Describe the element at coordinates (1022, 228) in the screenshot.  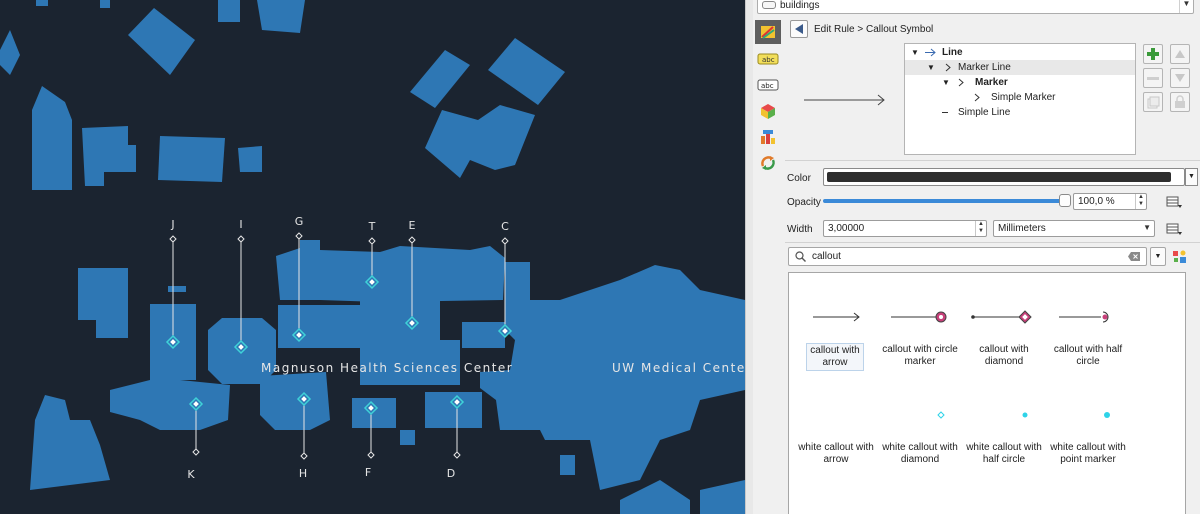
I see `width-unit-value: Millimeters` at that location.